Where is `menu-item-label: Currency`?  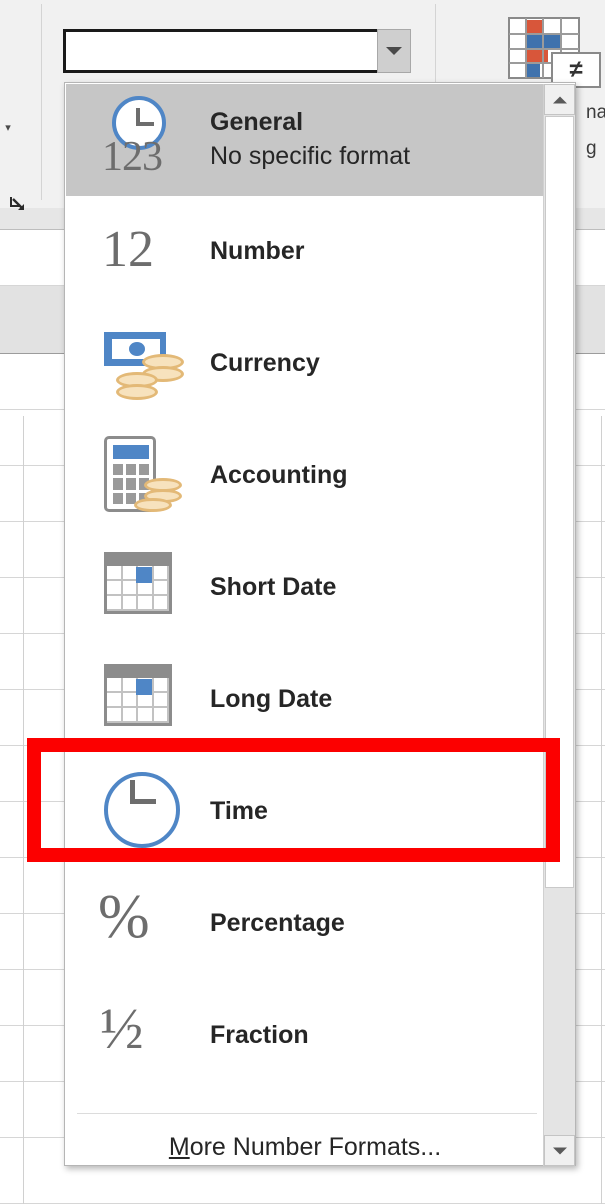
menu-item-label: Currency is located at coordinates (265, 363).